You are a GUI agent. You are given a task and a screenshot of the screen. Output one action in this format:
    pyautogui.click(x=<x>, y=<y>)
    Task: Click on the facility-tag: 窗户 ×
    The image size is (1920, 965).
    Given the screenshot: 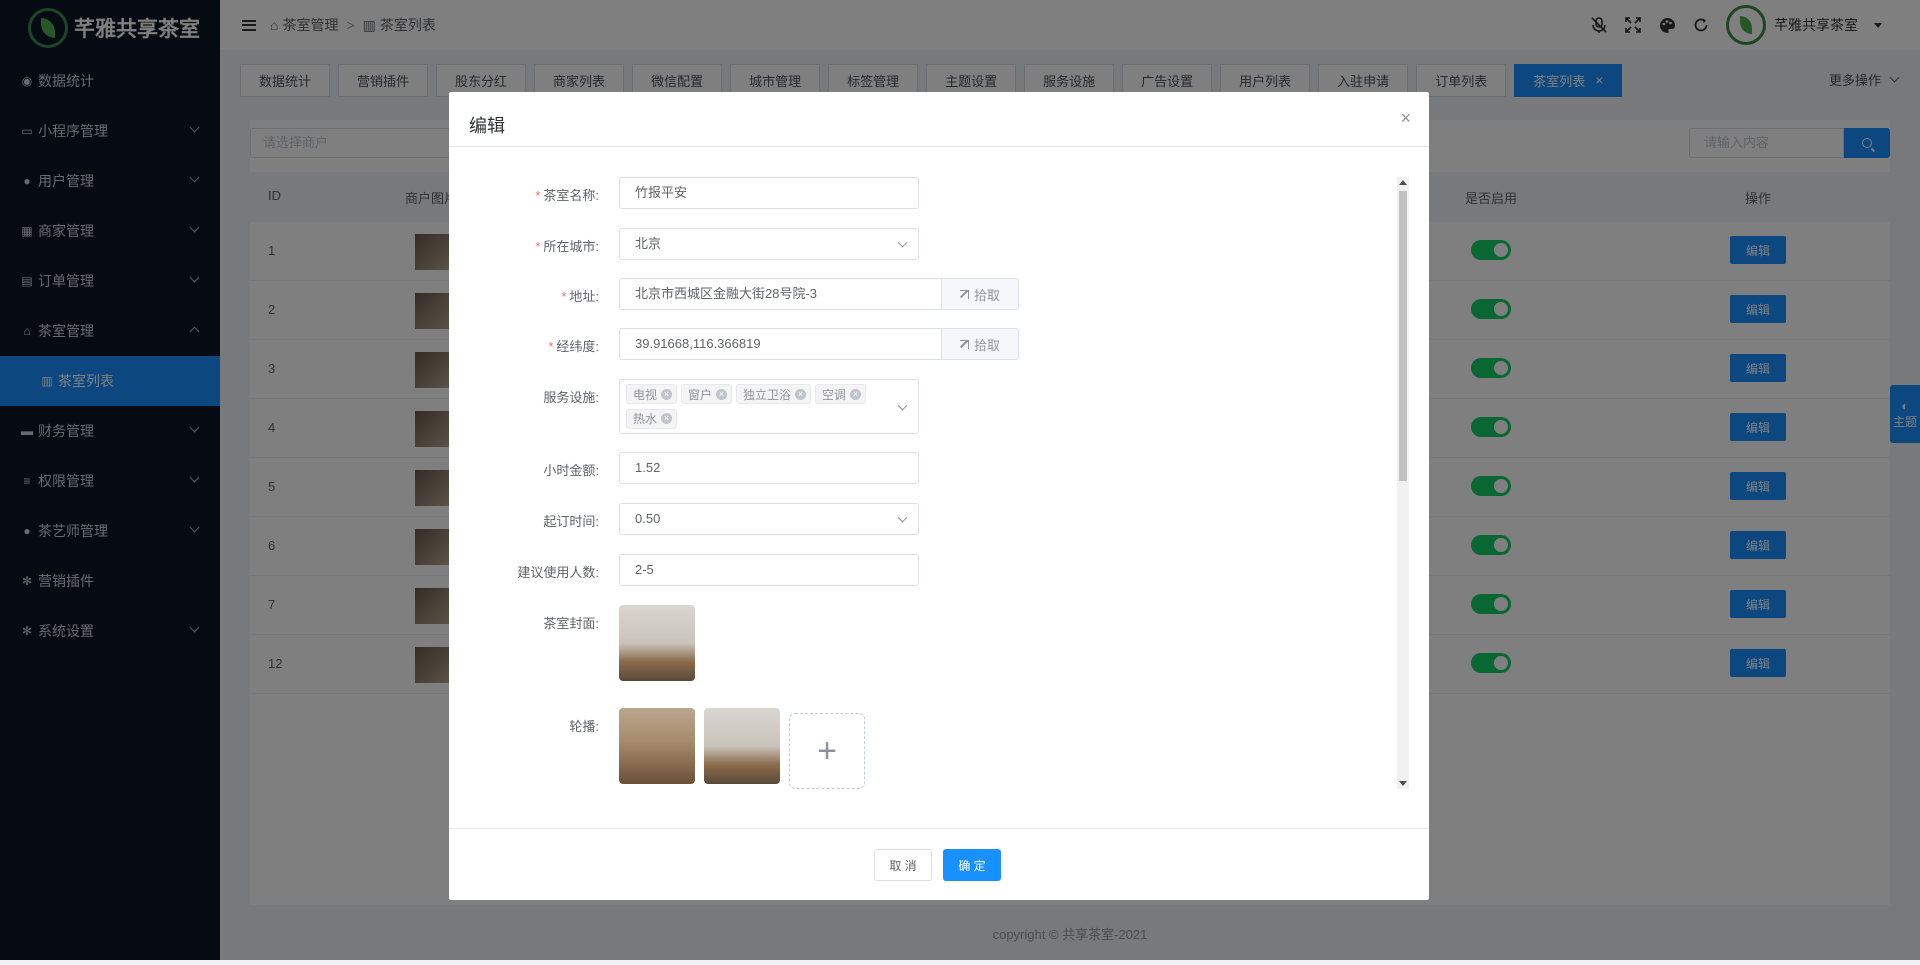 What is the action you would take?
    pyautogui.click(x=707, y=394)
    